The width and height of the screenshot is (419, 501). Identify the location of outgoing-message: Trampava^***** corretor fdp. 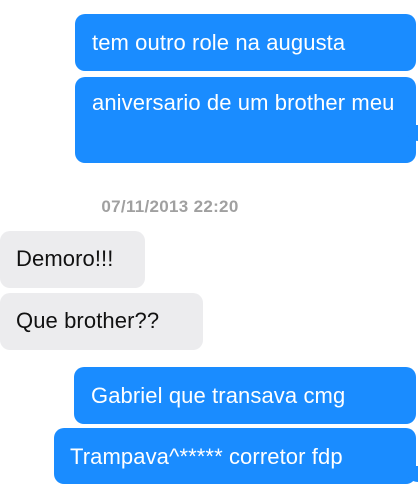
(235, 456).